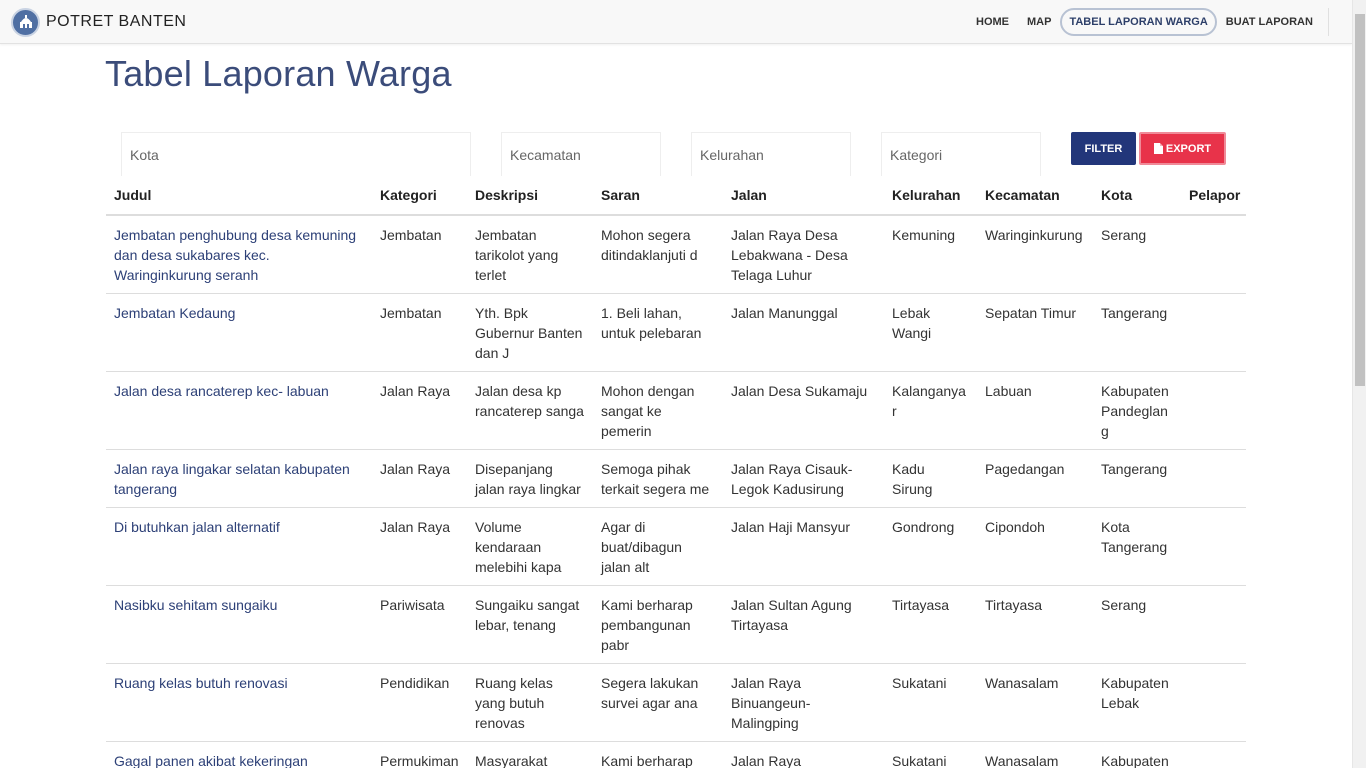 This screenshot has width=1366, height=768. I want to click on page-scrollbar, so click(1359, 384).